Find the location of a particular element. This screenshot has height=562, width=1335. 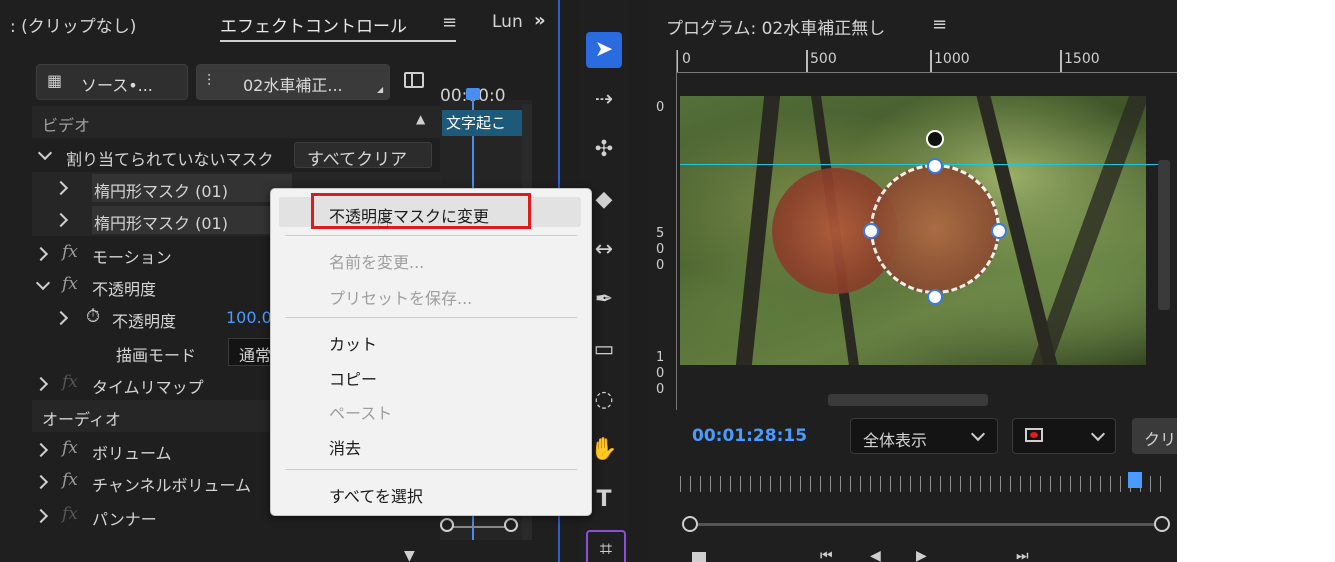

collapse-up-icon: ▲ is located at coordinates (420, 119).